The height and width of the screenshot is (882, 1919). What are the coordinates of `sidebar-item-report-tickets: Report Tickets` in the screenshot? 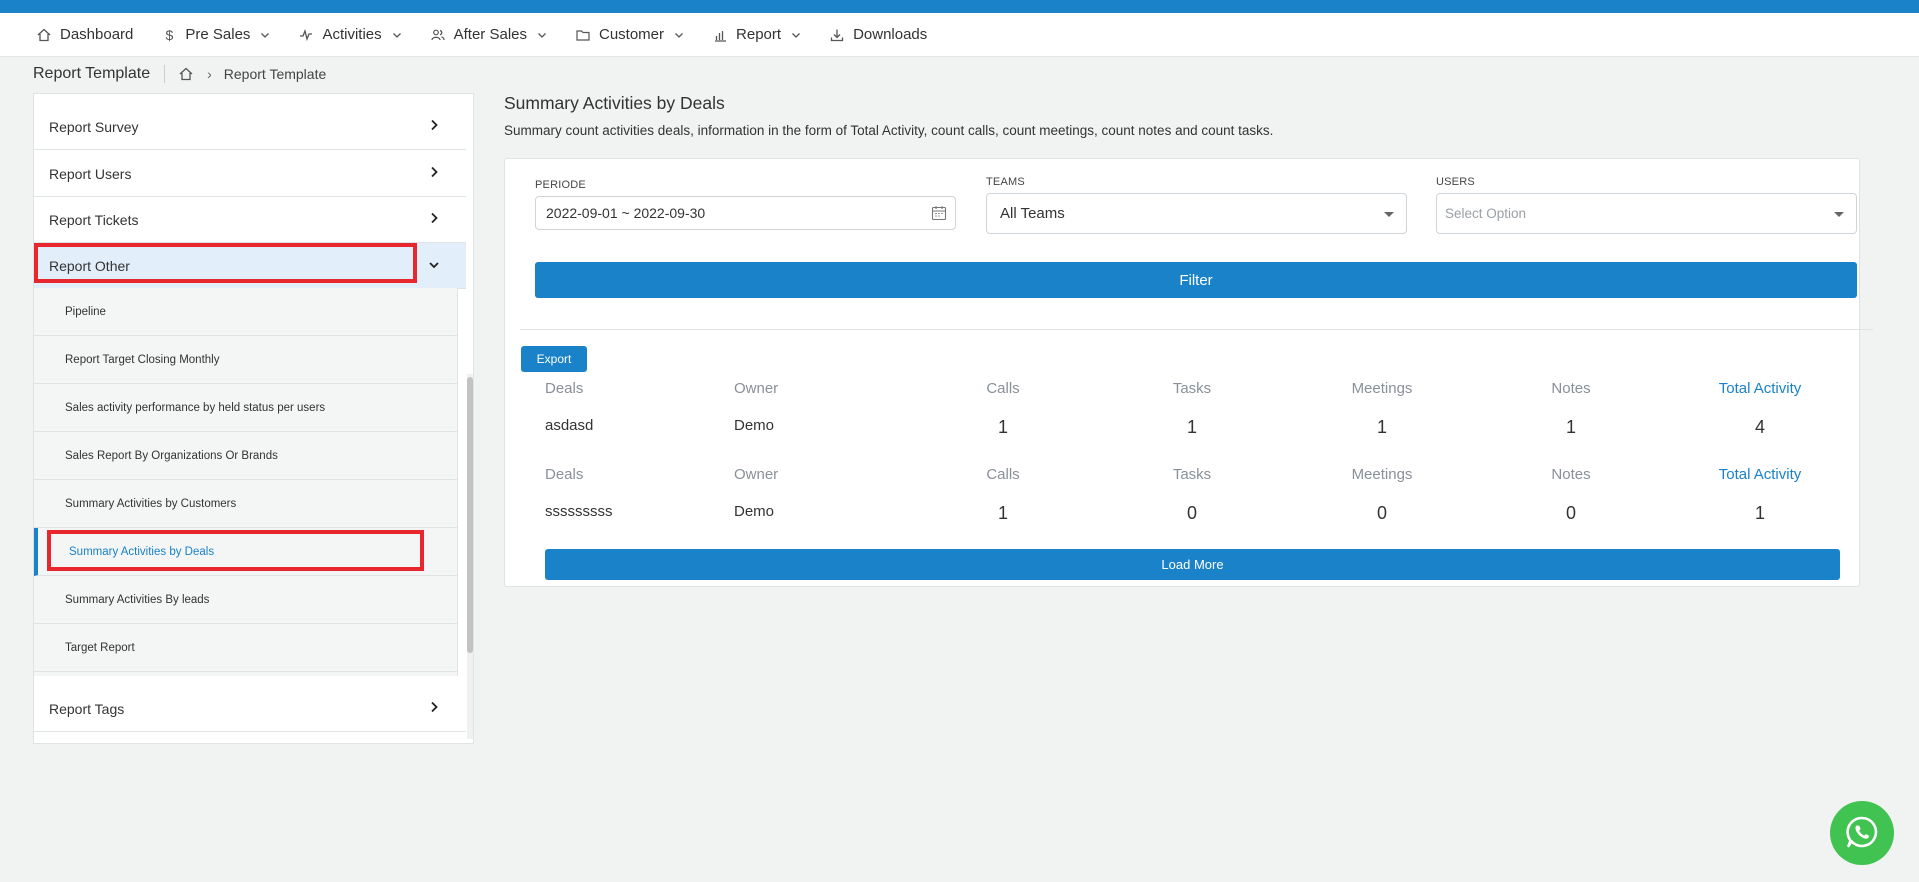 It's located at (250, 220).